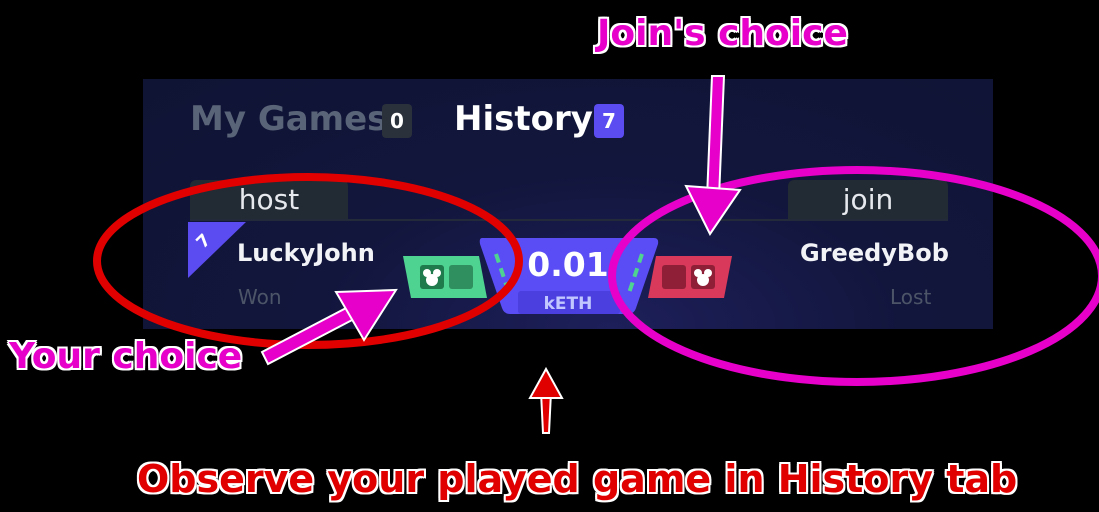  What do you see at coordinates (308, 261) in the screenshot?
I see `host-highlight-ellipse` at bounding box center [308, 261].